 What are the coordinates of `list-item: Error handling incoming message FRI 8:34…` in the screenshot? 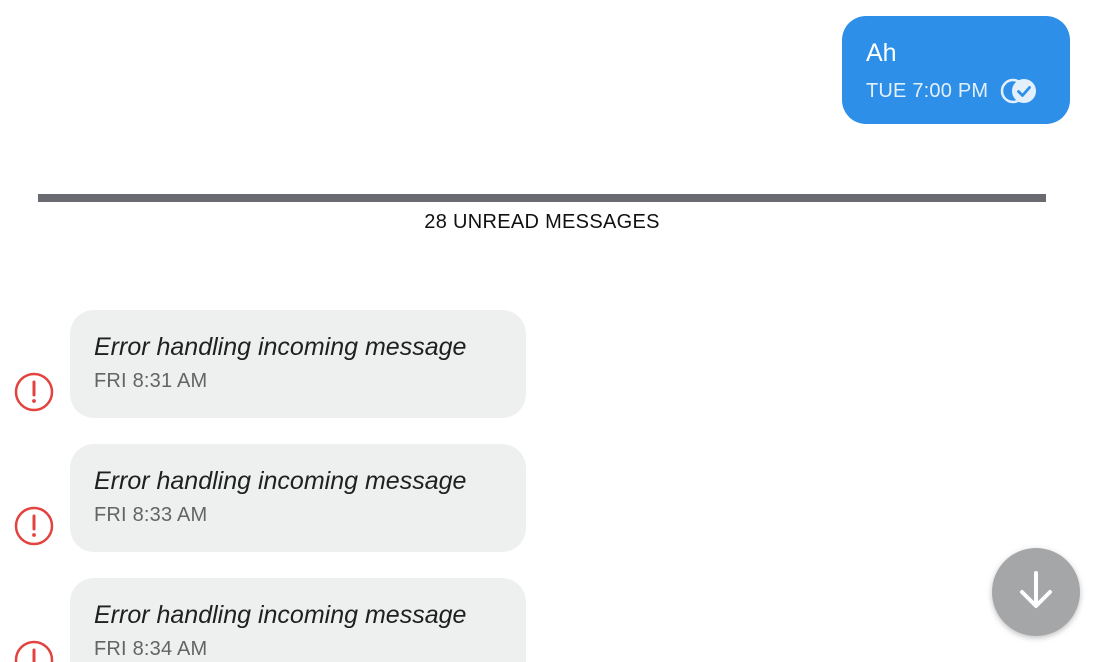 It's located at (280, 620).